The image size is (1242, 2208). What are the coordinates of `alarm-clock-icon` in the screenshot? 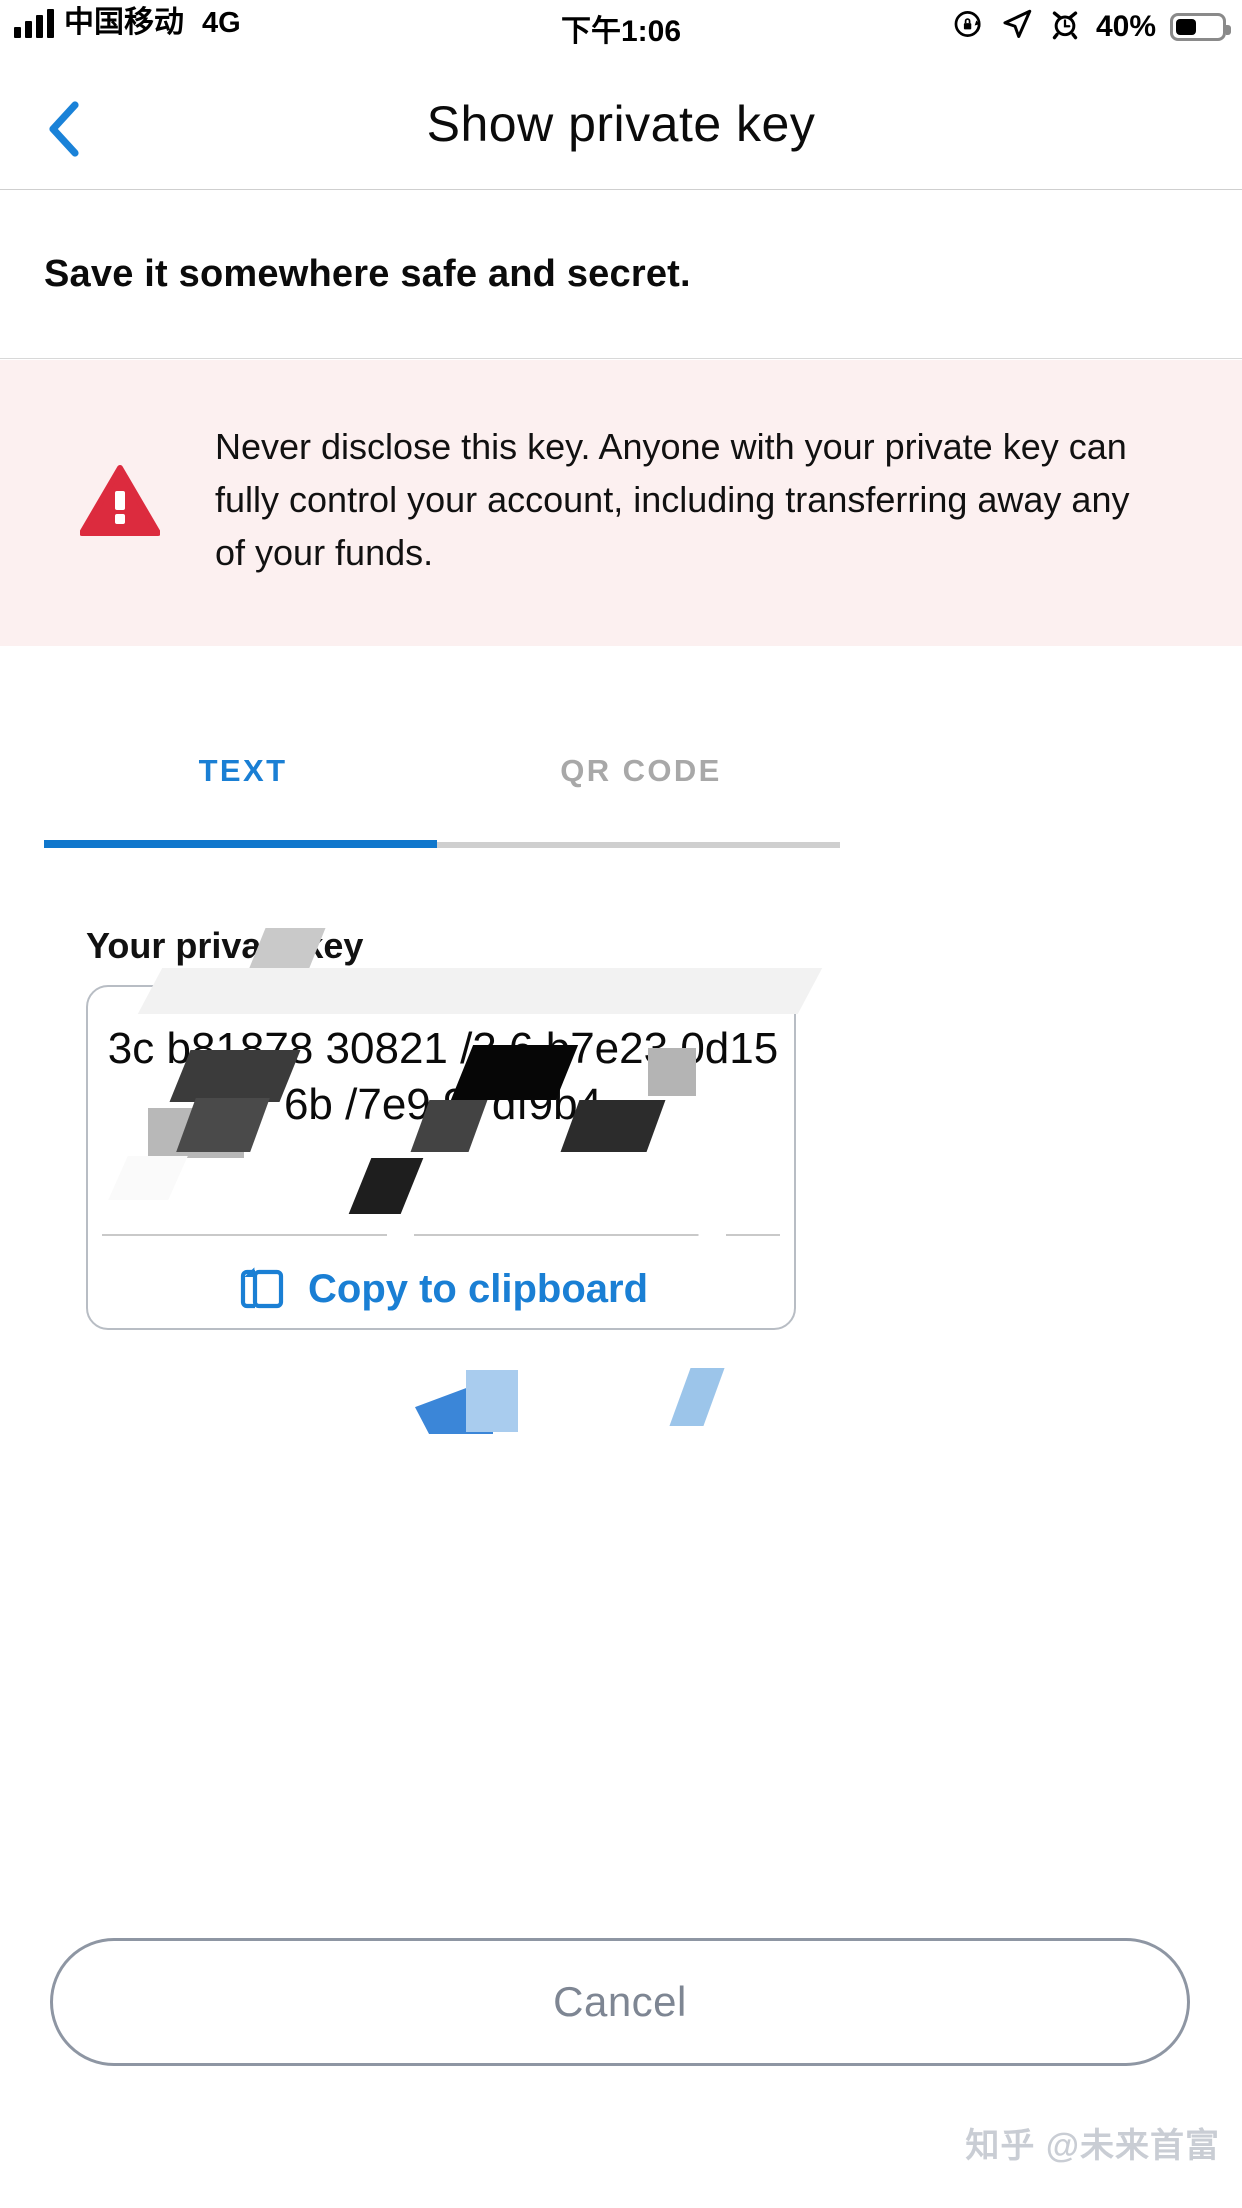 It's located at (1065, 26).